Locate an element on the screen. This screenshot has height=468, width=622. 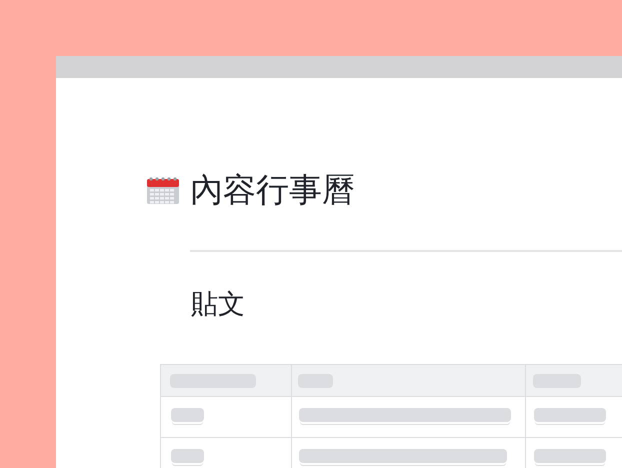
page-title: 內容行事曆 is located at coordinates (272, 190).